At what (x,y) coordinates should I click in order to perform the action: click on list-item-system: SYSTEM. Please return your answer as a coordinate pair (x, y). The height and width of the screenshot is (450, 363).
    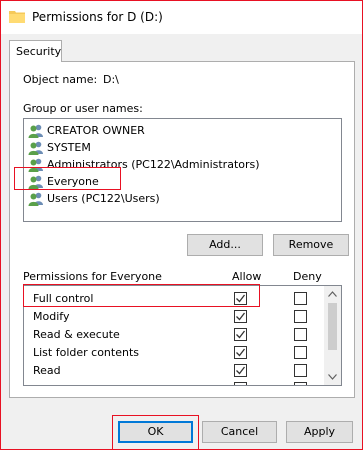
    Looking at the image, I should click on (59, 147).